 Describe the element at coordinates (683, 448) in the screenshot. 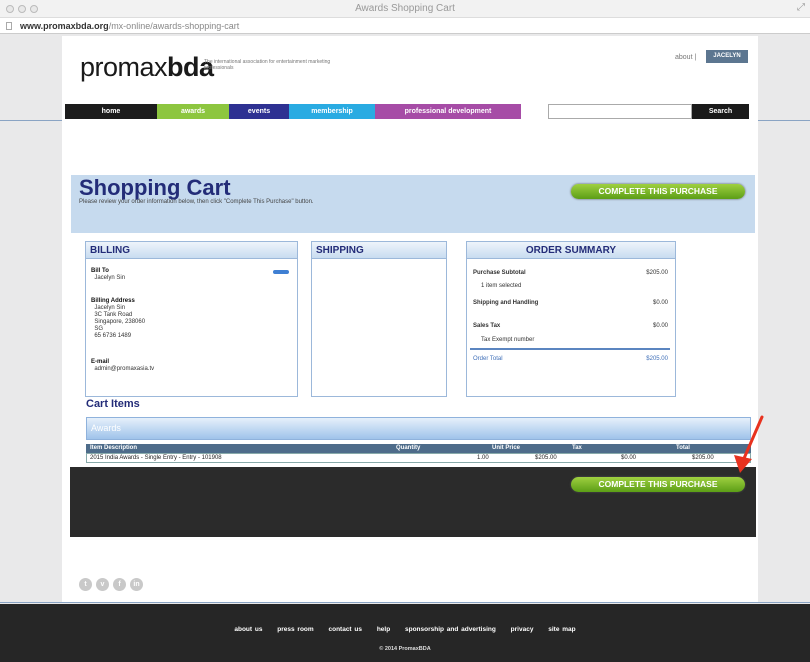

I see `col-total: Total` at that location.